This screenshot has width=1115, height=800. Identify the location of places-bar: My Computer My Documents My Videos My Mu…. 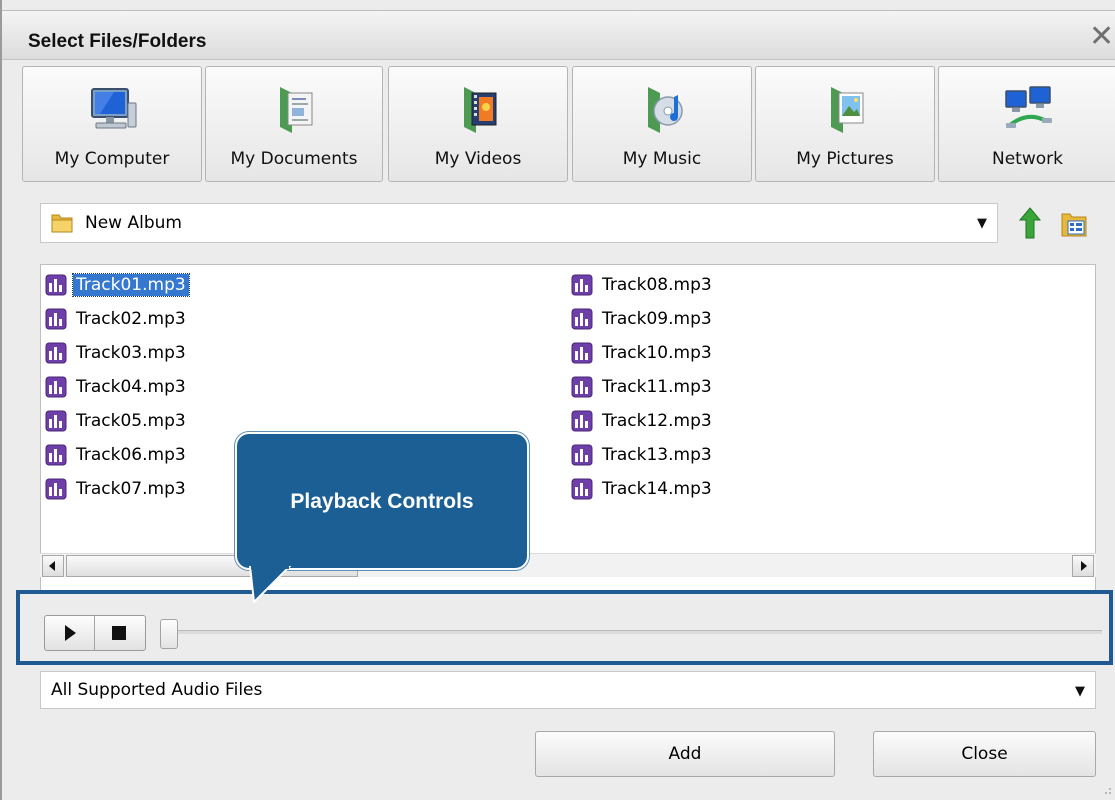
(568, 125).